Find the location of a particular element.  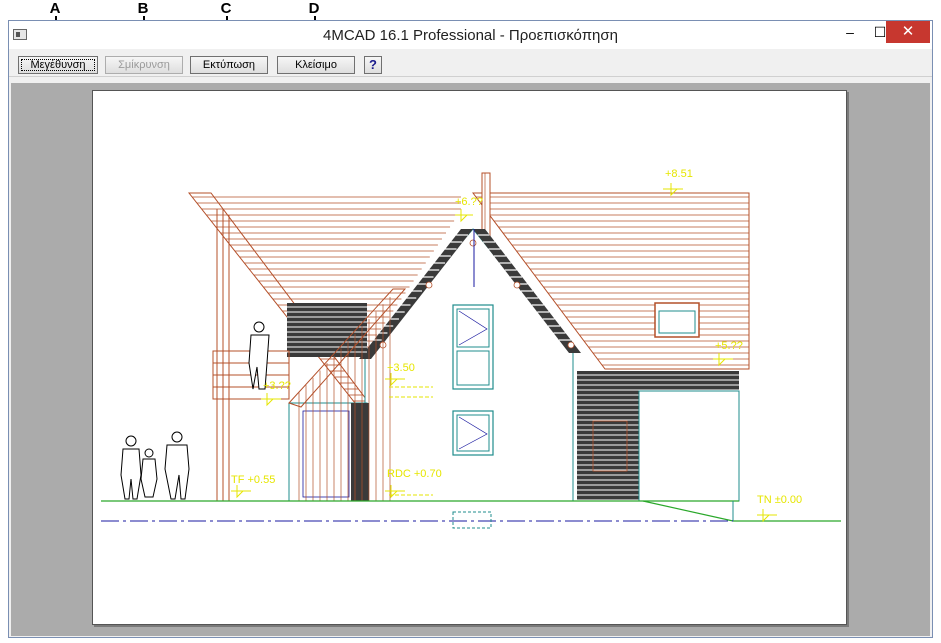

people-figures is located at coordinates (195, 410).